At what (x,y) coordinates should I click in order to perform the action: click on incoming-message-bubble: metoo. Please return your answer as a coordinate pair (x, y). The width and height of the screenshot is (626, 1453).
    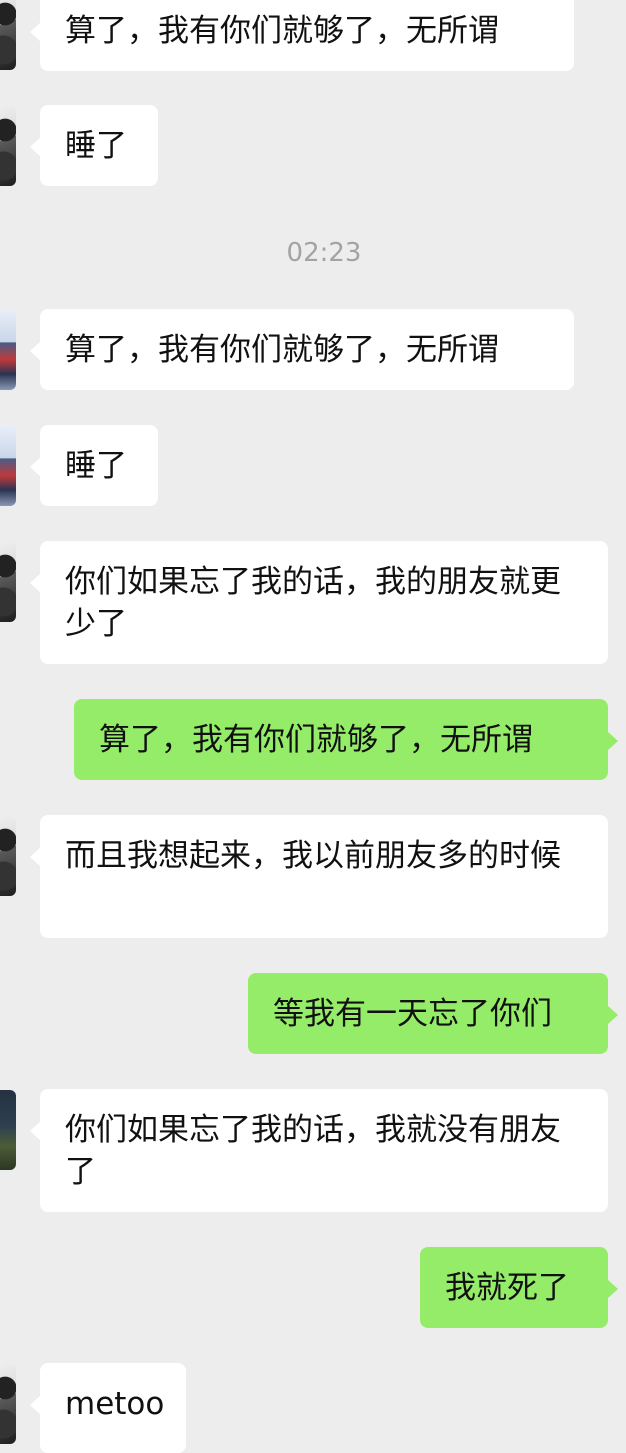
    Looking at the image, I should click on (108, 1408).